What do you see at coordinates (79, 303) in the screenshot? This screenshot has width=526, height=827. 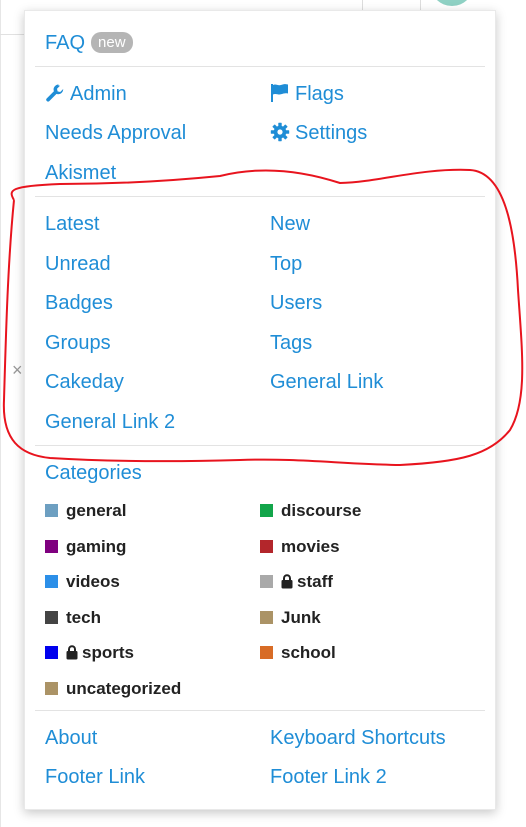 I see `nav-badges-link: Badges` at bounding box center [79, 303].